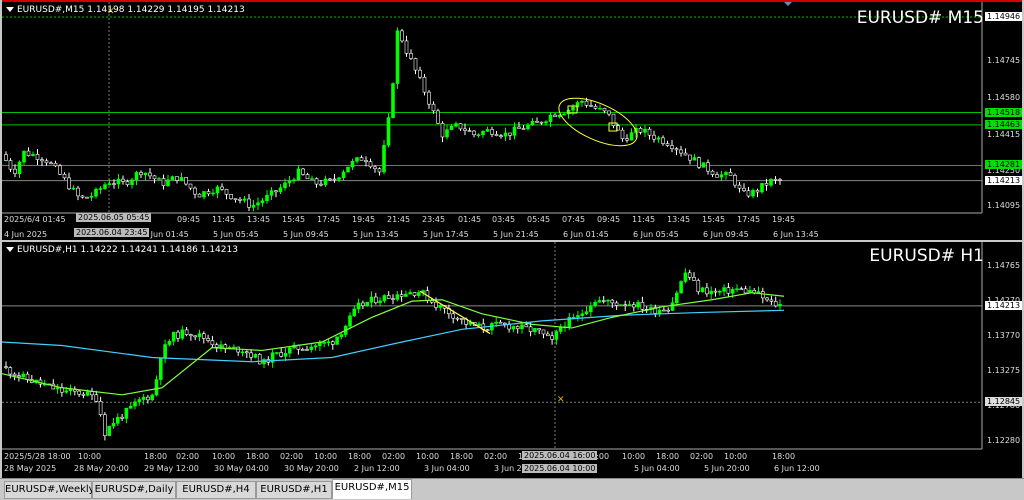  What do you see at coordinates (1004, 60) in the screenshot?
I see `price-tick-label: 1.14745` at bounding box center [1004, 60].